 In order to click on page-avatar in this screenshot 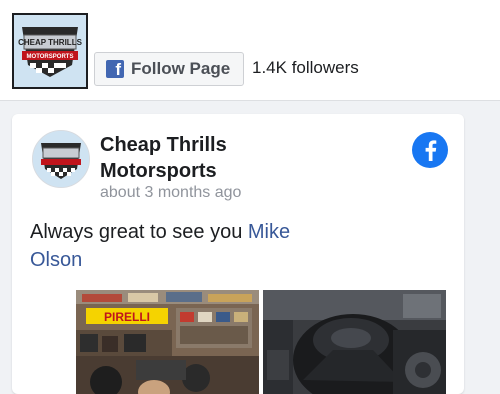, I will do `click(61, 159)`.